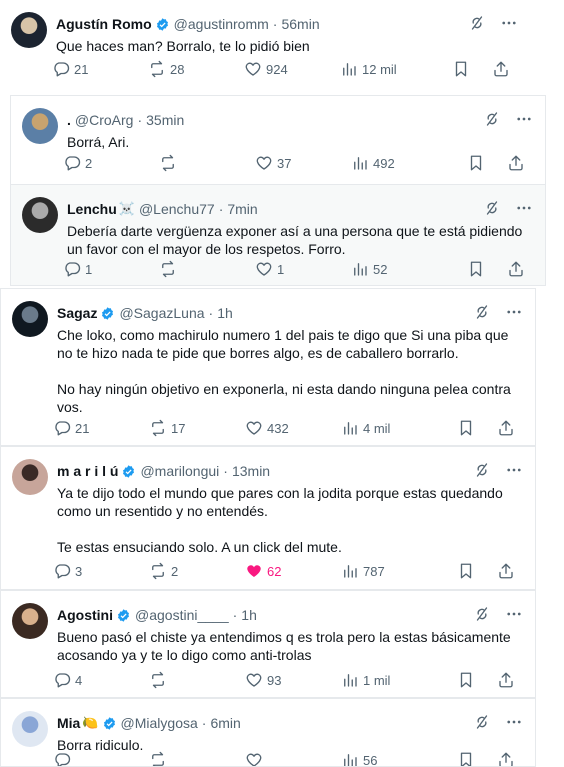 This screenshot has height=767, width=564. I want to click on repost-button: 28, so click(196, 69).